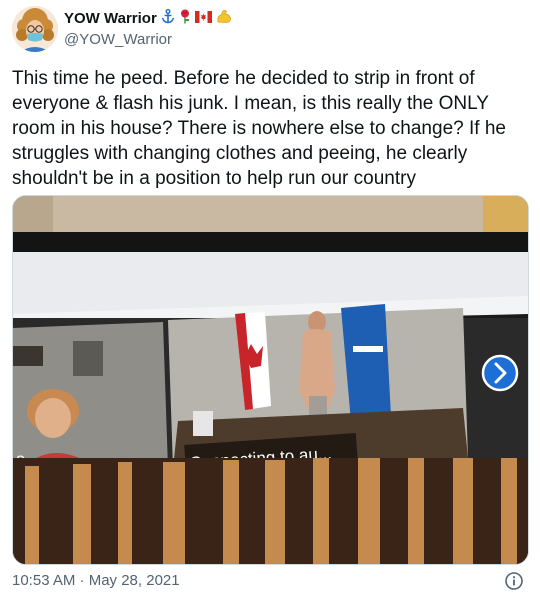 This screenshot has width=540, height=602. I want to click on info-icon, so click(514, 581).